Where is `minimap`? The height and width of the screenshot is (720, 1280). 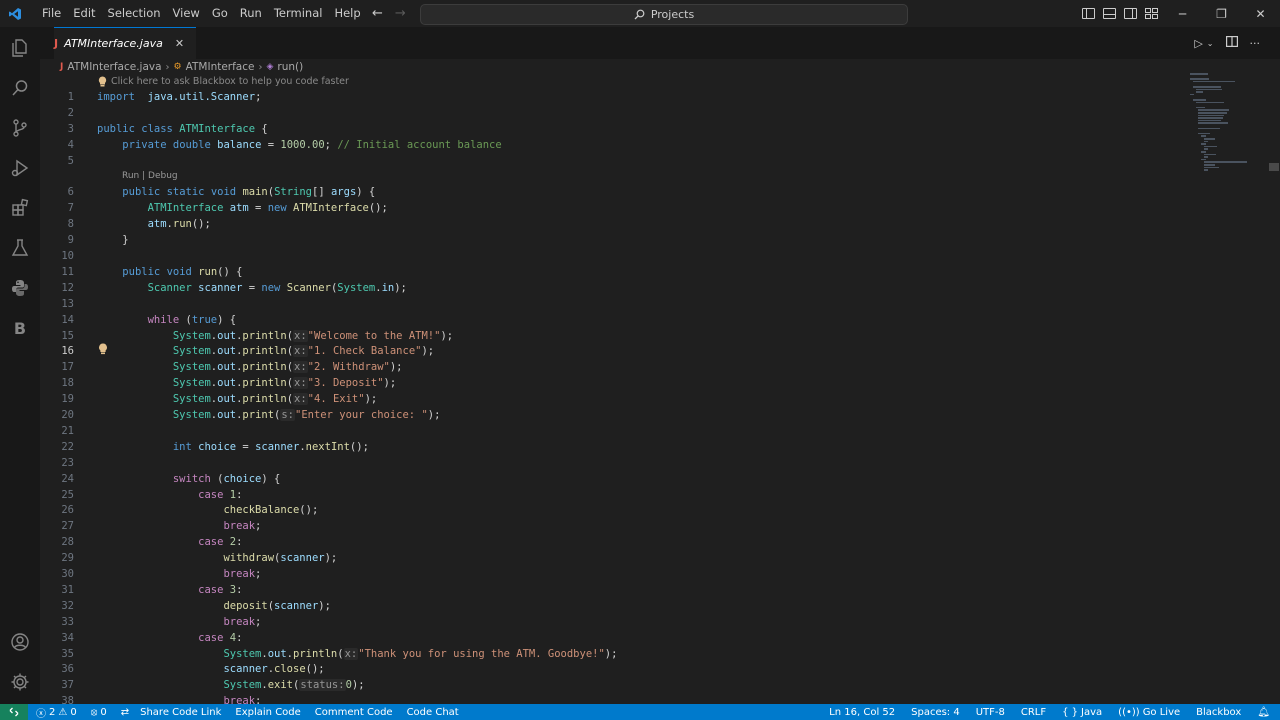
minimap is located at coordinates (1228, 128).